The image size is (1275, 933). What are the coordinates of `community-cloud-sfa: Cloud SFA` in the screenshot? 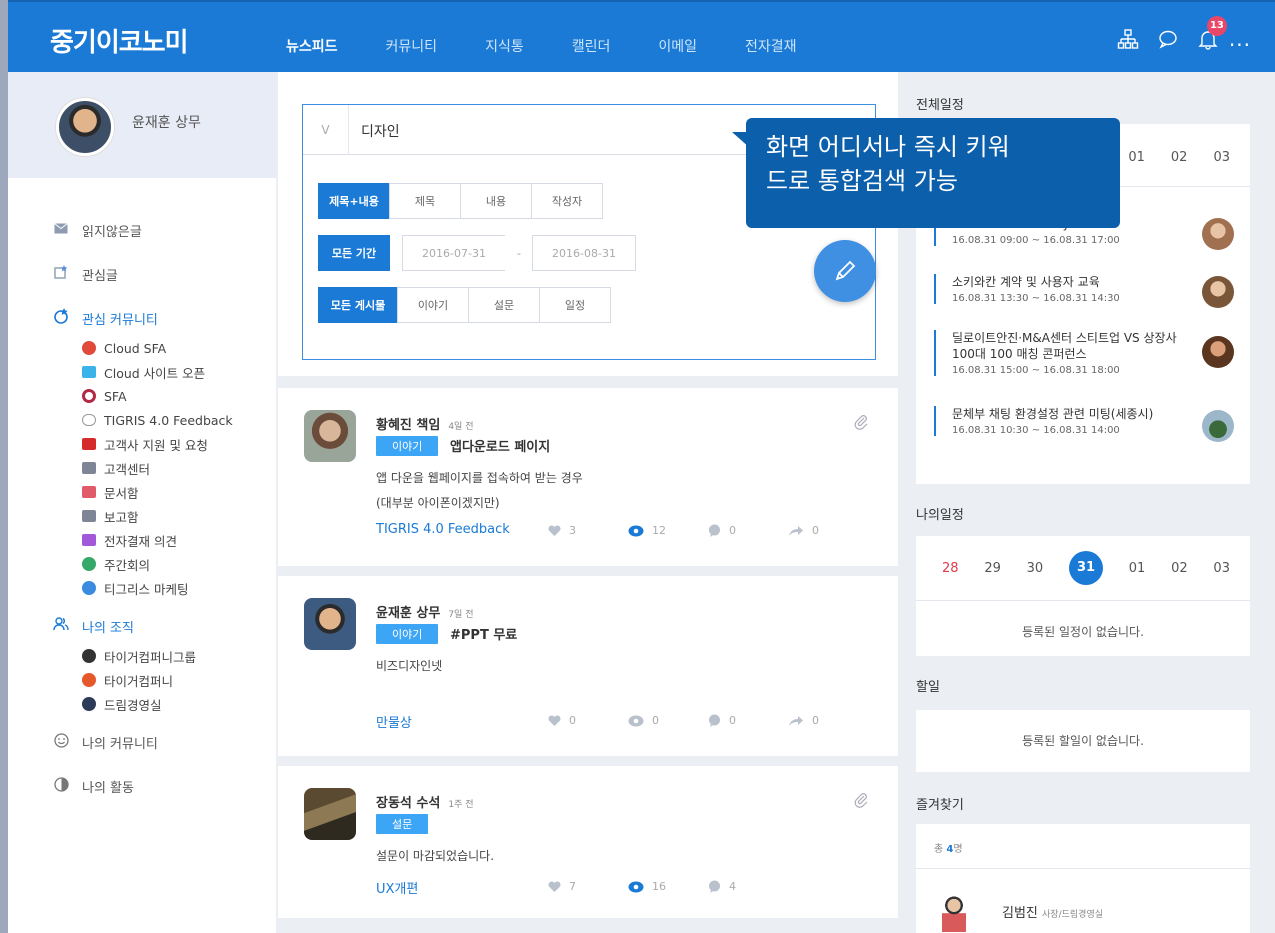 It's located at (157, 348).